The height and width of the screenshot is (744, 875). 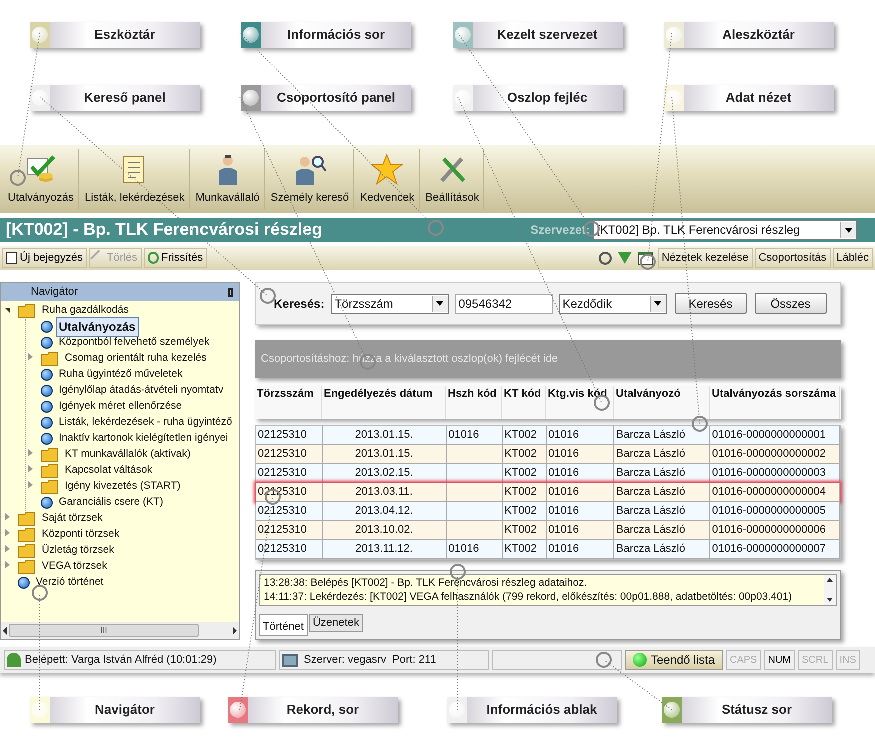 I want to click on dropdown-arrow-icon, so click(x=440, y=303).